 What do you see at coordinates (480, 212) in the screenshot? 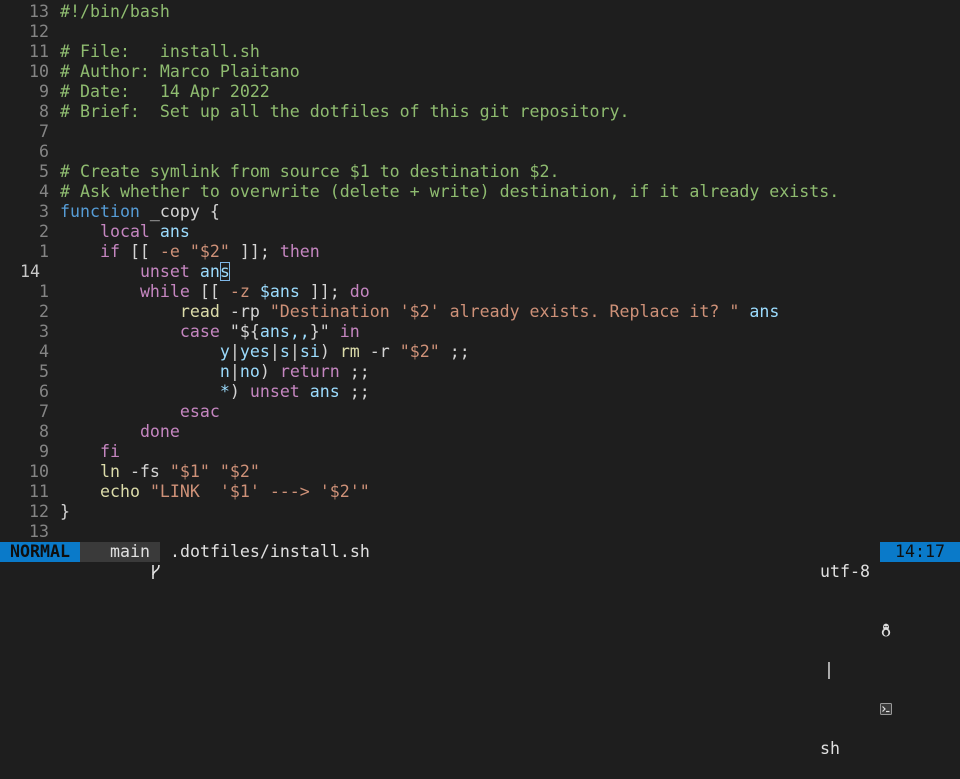
I see `code-line: 3 function _copy {` at bounding box center [480, 212].